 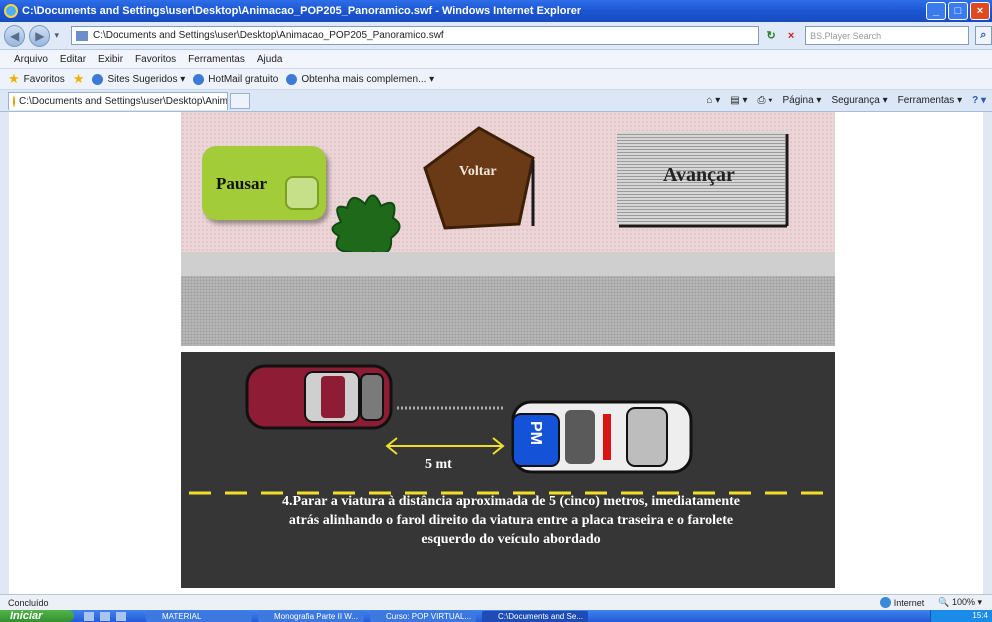 I want to click on instruction-line: esquerdo do veículo abordado, so click(x=511, y=539).